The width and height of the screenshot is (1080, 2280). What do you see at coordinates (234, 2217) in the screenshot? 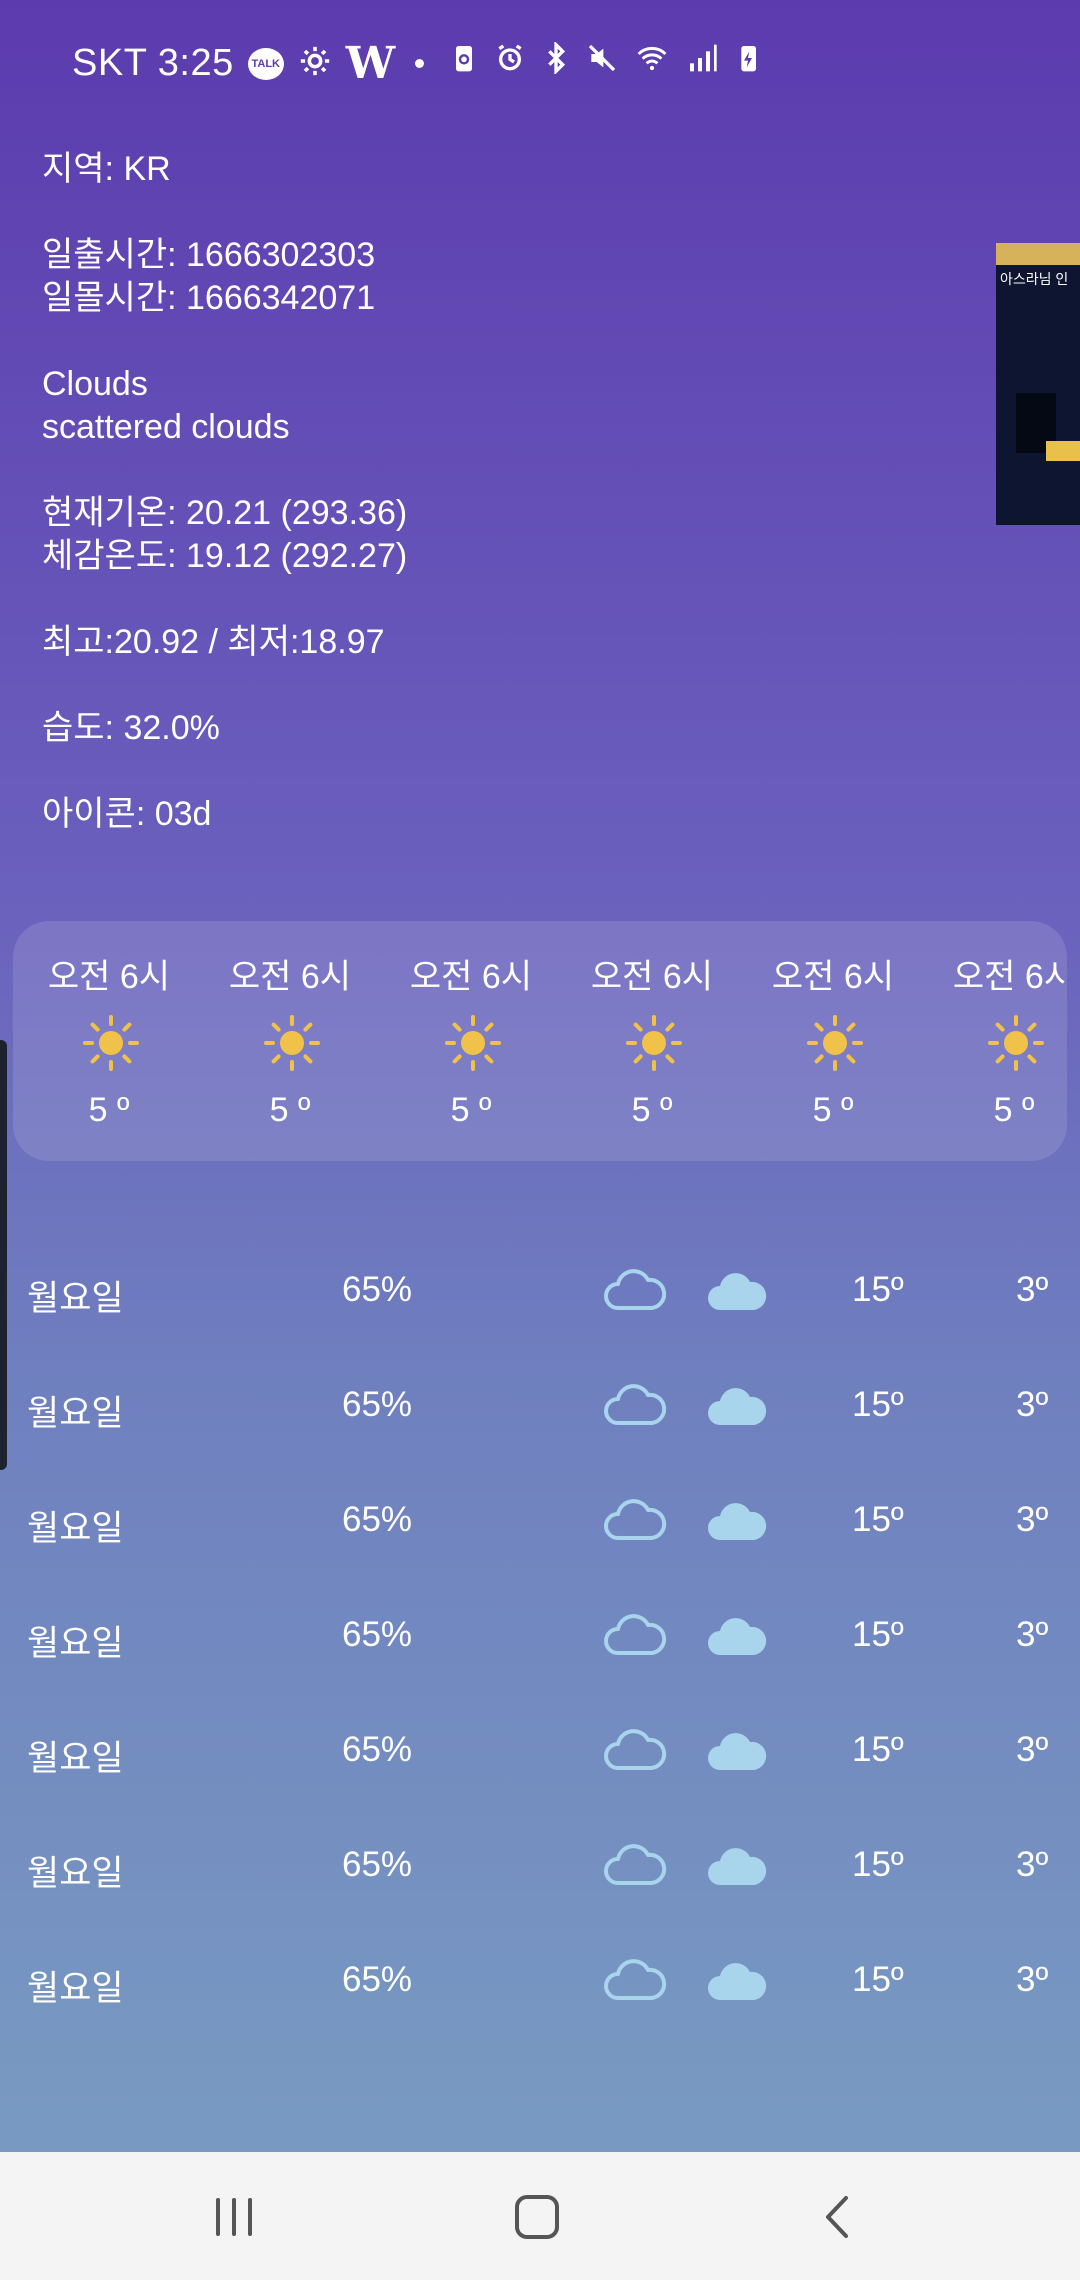
I see `recent-apps-icon` at bounding box center [234, 2217].